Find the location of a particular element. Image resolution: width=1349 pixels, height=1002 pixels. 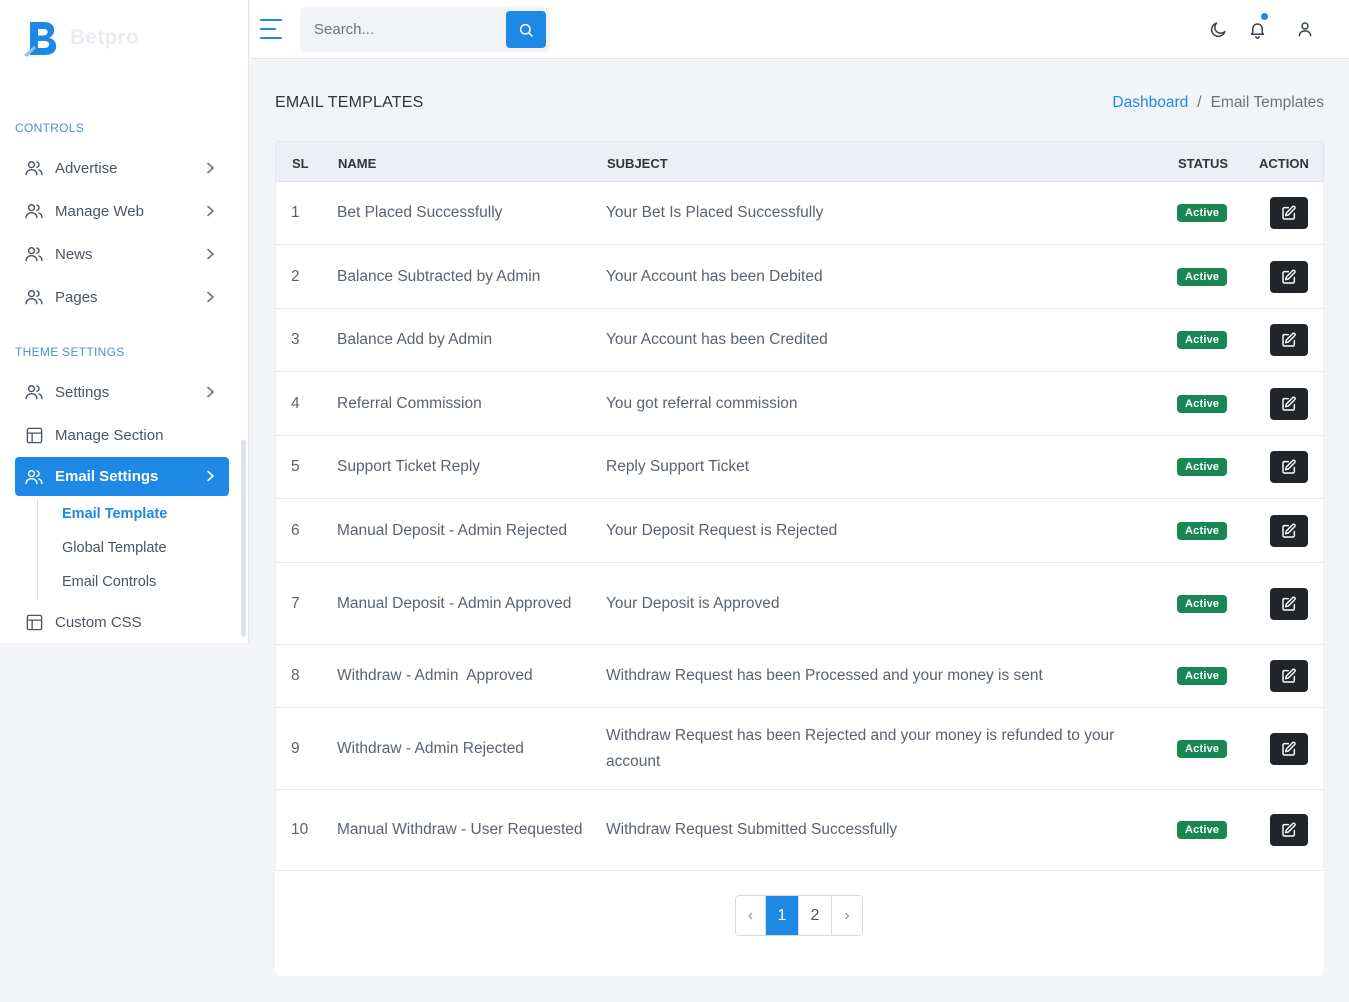

pagination-next-button: › is located at coordinates (847, 915).